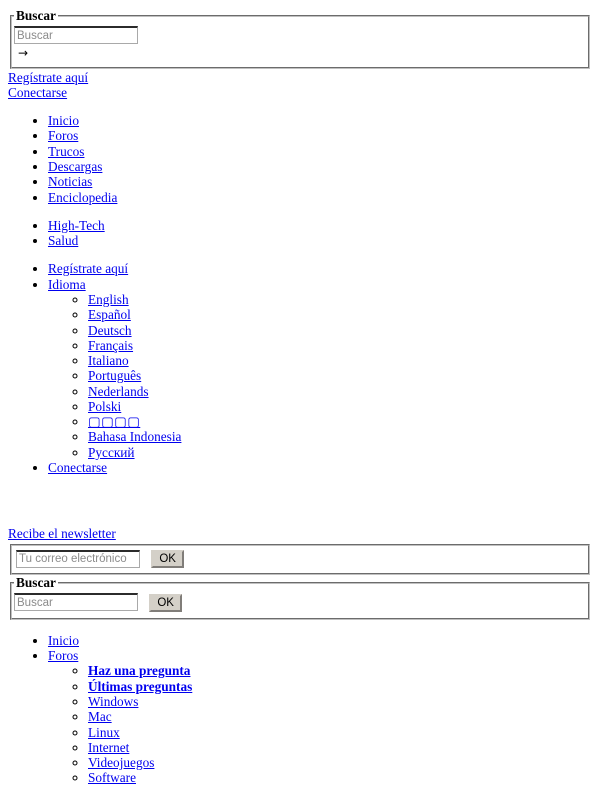 The image size is (600, 786). Describe the element at coordinates (63, 120) in the screenshot. I see `nav-item-inicio: Inicio` at that location.